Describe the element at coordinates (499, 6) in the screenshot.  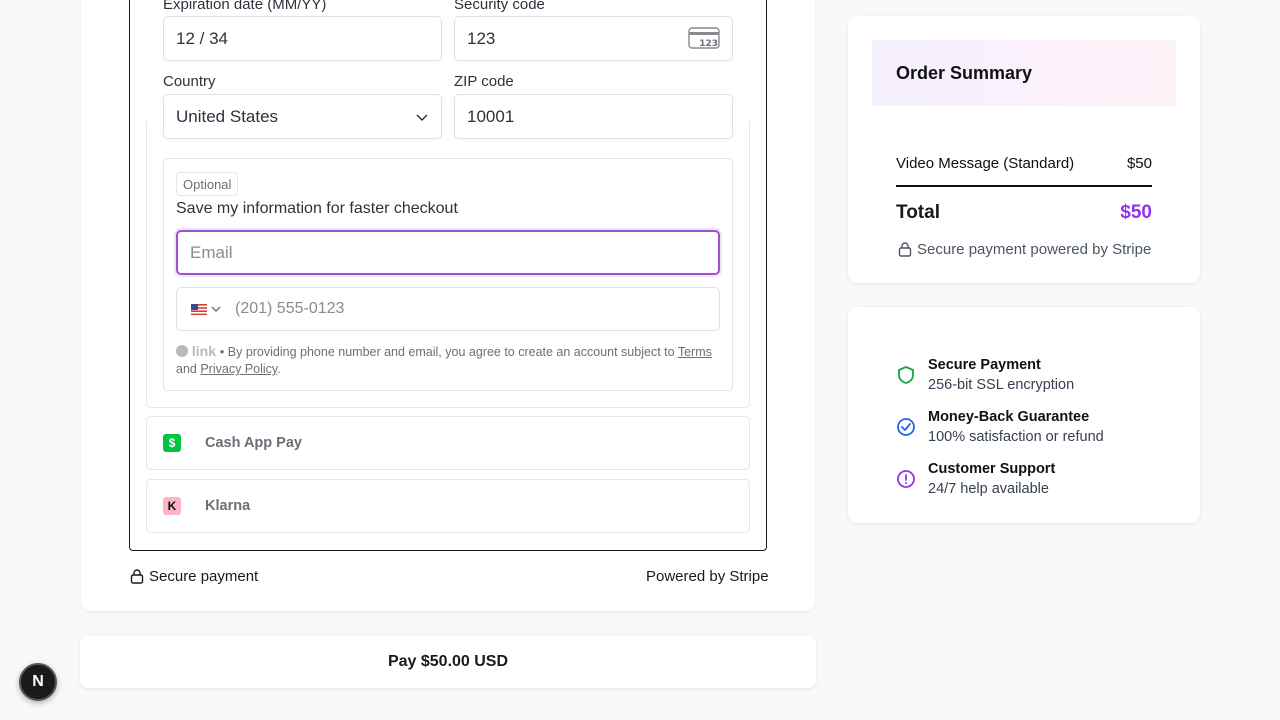
I see `security-code-label: Security code` at that location.